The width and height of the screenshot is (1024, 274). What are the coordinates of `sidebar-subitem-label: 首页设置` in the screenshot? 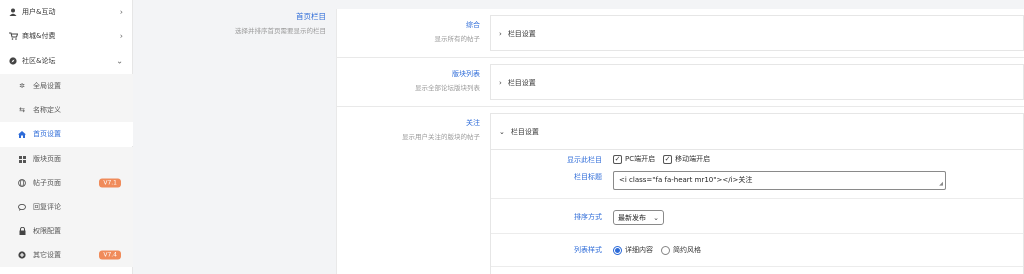 It's located at (47, 134).